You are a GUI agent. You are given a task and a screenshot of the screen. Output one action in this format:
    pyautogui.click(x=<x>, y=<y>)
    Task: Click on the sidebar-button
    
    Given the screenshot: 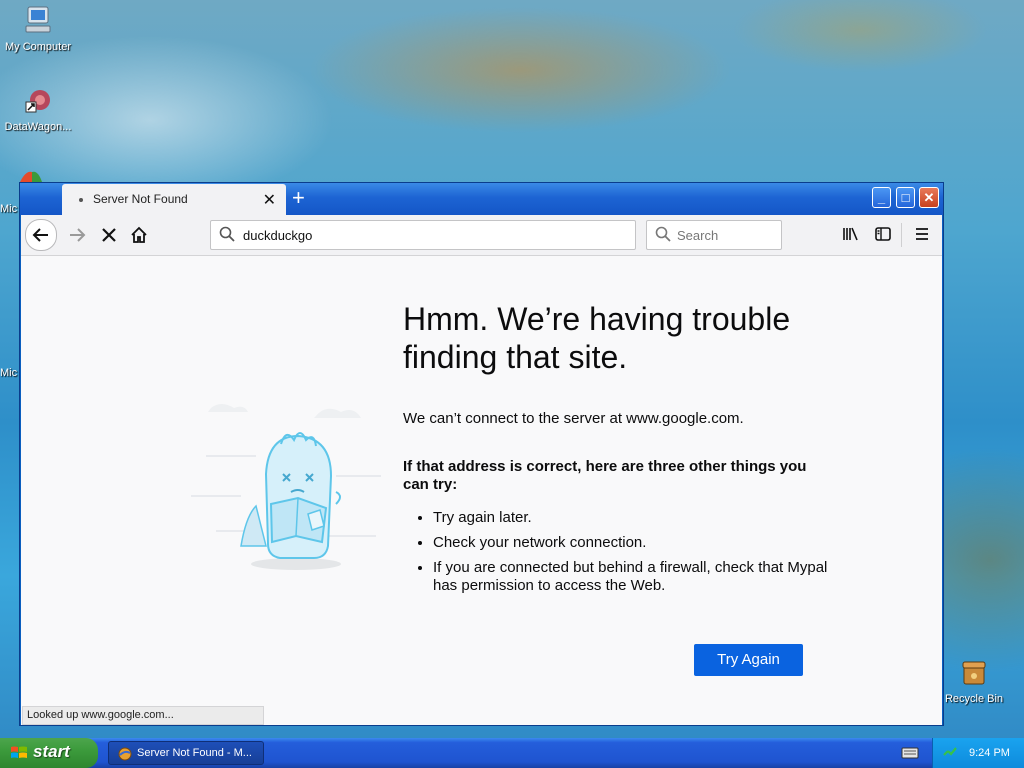 What is the action you would take?
    pyautogui.click(x=883, y=234)
    